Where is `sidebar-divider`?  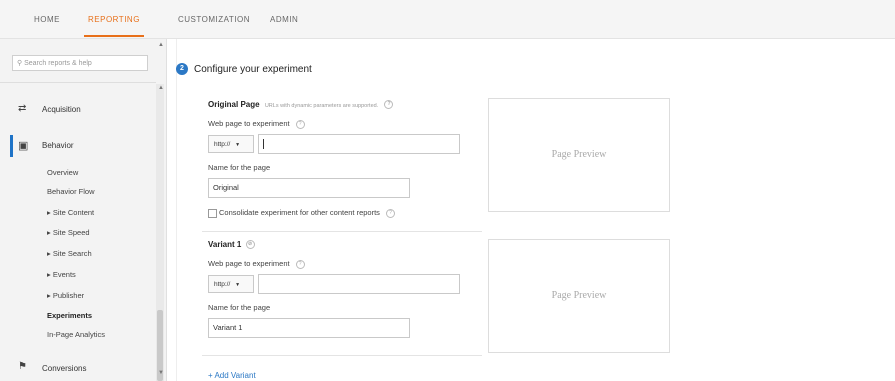
sidebar-divider is located at coordinates (78, 82).